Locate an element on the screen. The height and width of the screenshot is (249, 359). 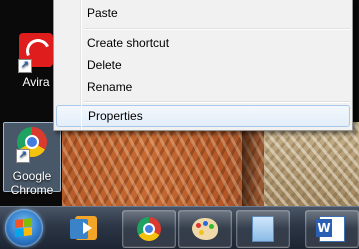
taskbar-google-chrome is located at coordinates (149, 229).